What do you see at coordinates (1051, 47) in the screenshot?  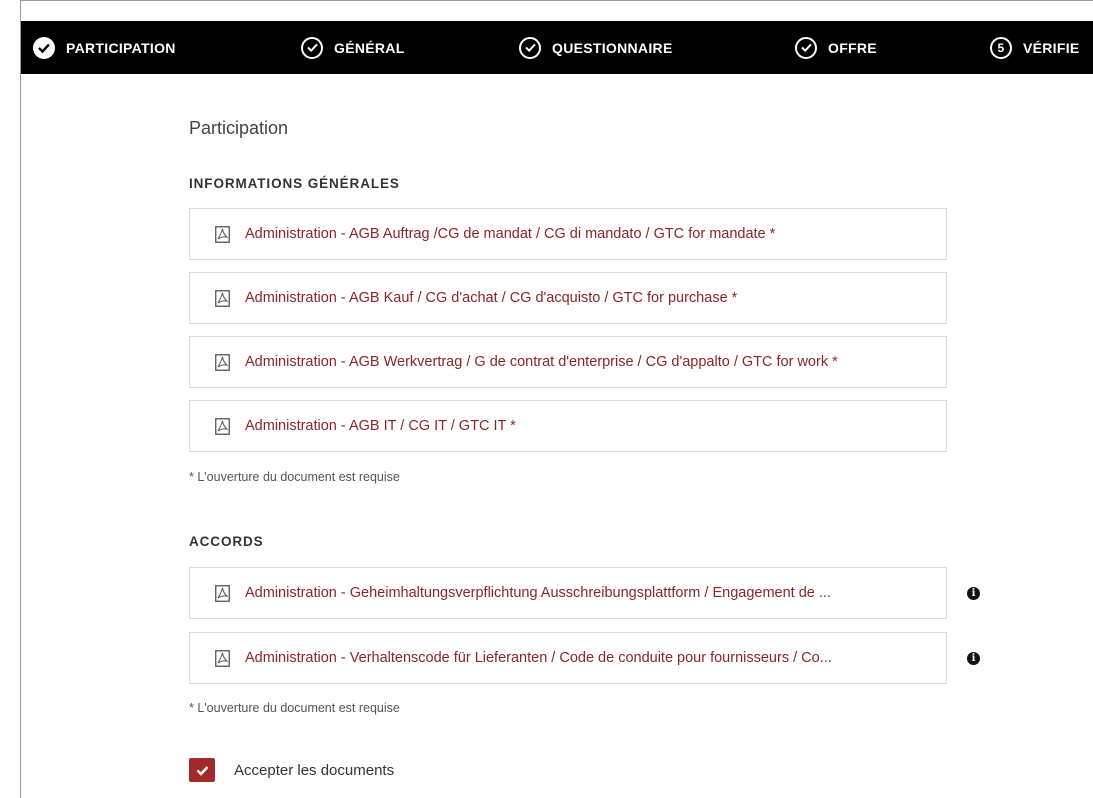 I see `step-label: VÉRIFIE` at bounding box center [1051, 47].